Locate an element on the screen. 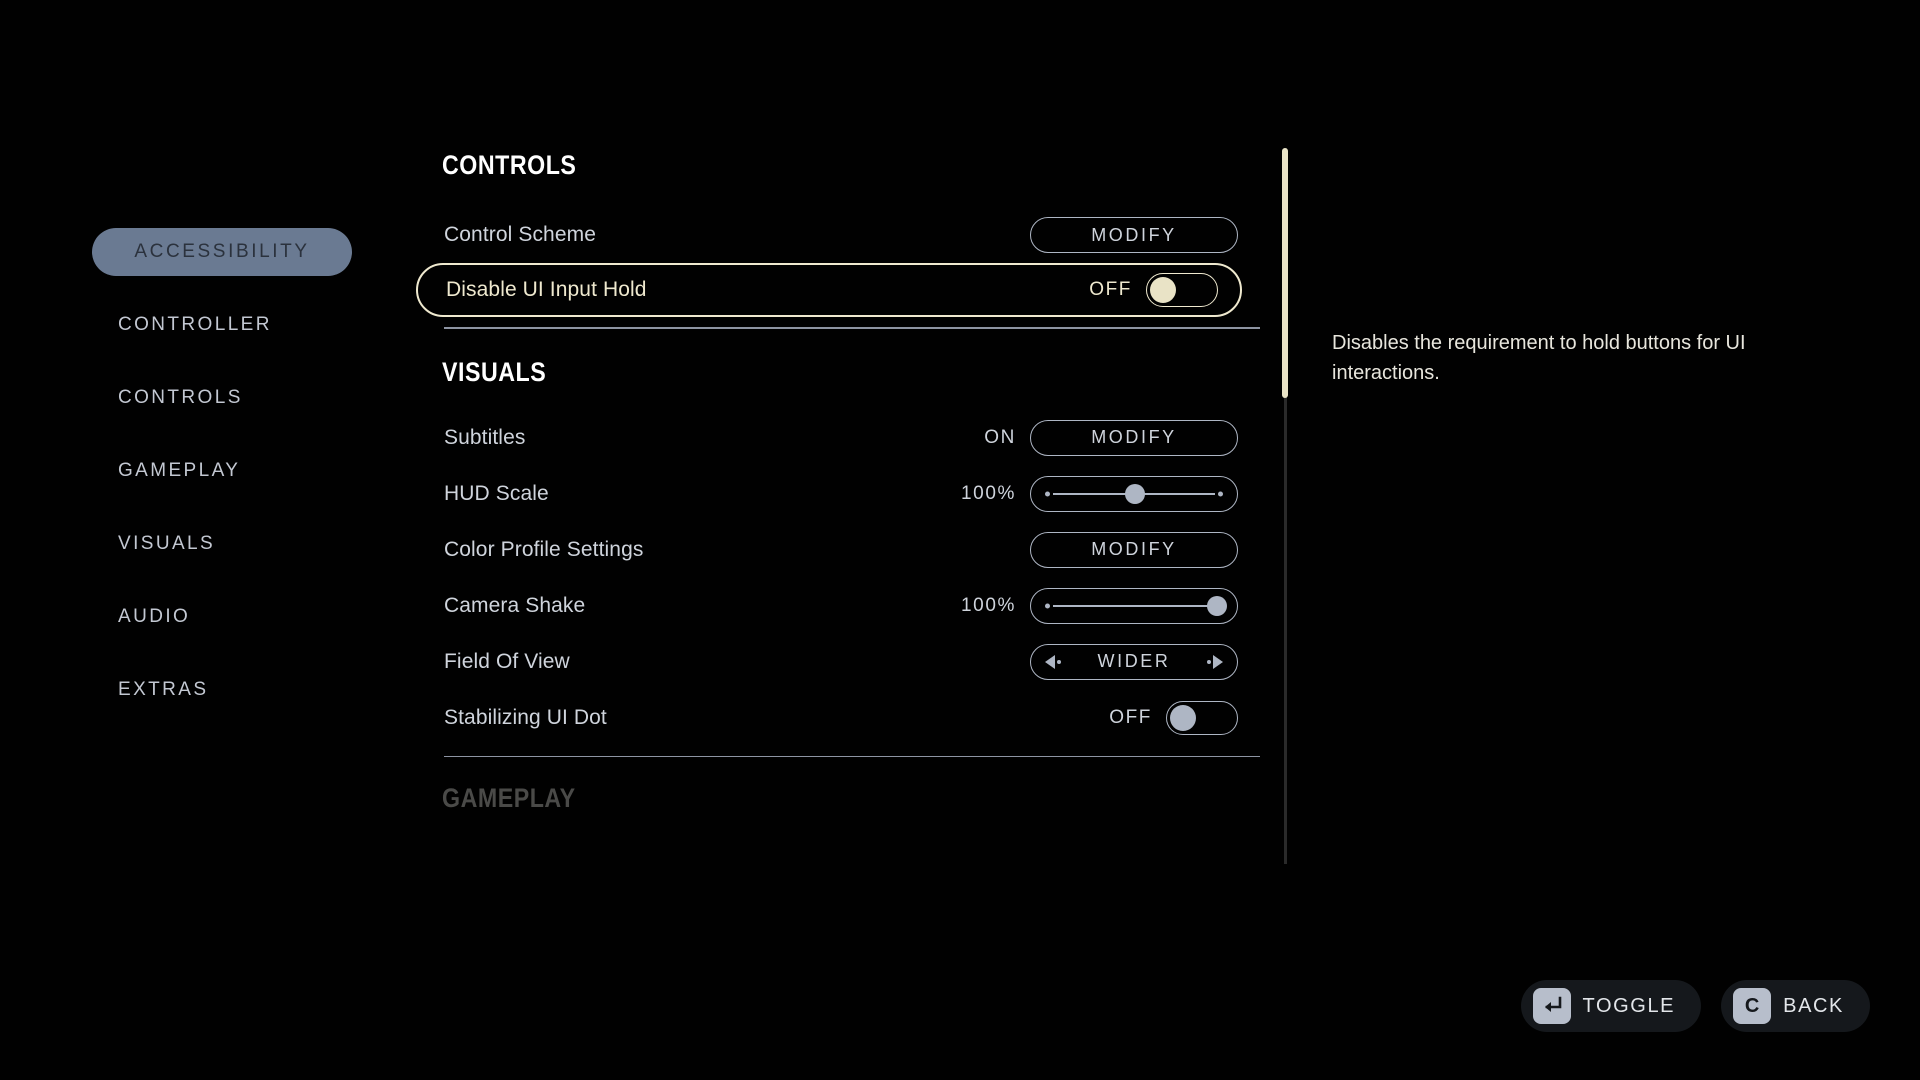 Image resolution: width=1920 pixels, height=1080 pixels. setting-label: Subtitles is located at coordinates (485, 437).